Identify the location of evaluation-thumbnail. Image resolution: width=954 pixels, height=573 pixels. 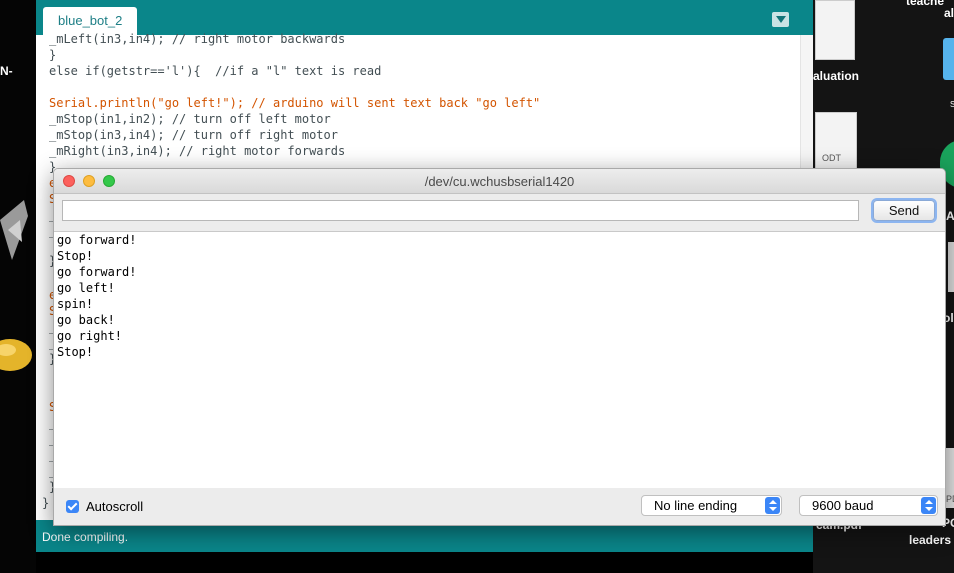
(835, 30).